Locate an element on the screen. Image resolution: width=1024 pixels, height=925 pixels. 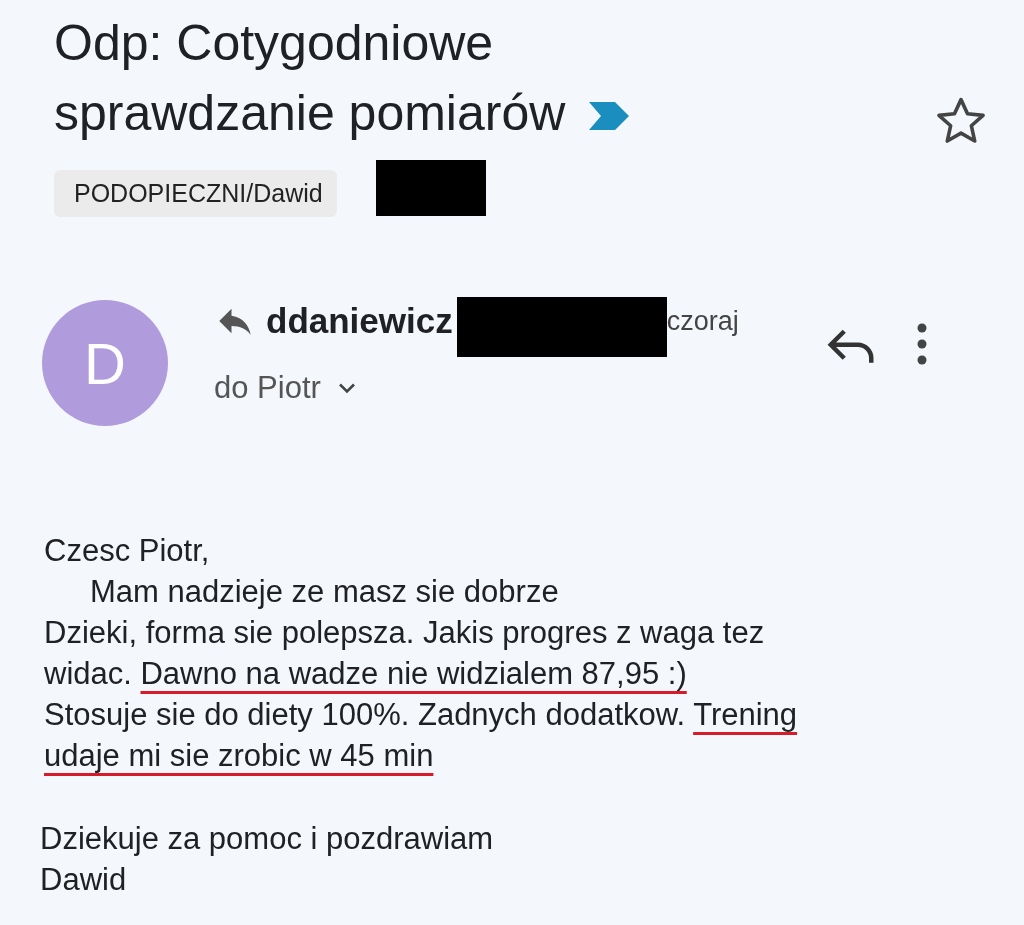
body-line: Mam nadzieje ze masz sie dobrze is located at coordinates (324, 592).